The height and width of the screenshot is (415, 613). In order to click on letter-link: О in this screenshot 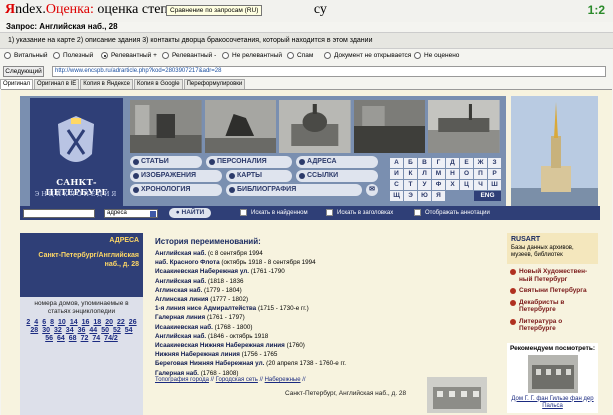, I will do `click(466, 174)`.